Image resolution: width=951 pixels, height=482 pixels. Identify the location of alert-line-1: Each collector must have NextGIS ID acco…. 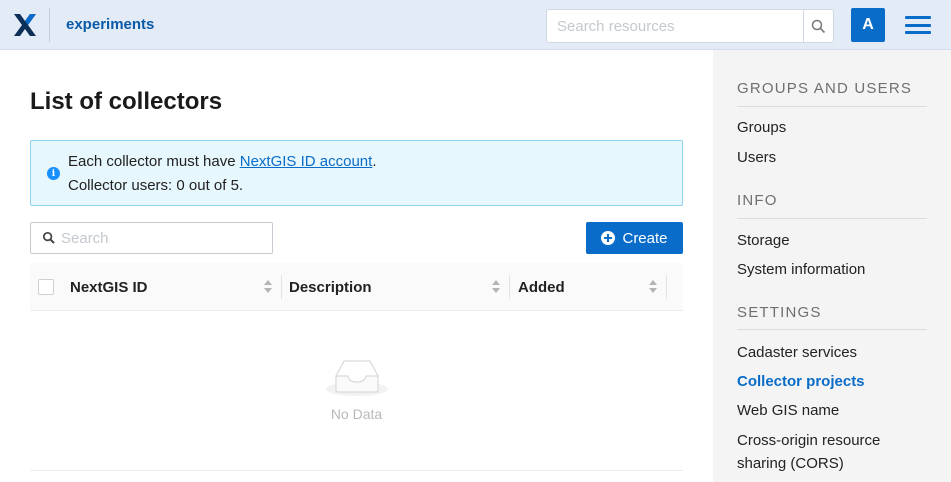
(222, 161).